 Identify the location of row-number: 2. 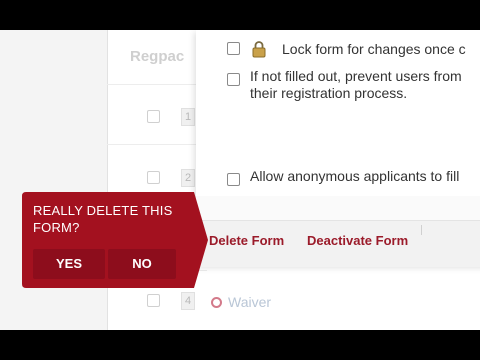
(188, 178).